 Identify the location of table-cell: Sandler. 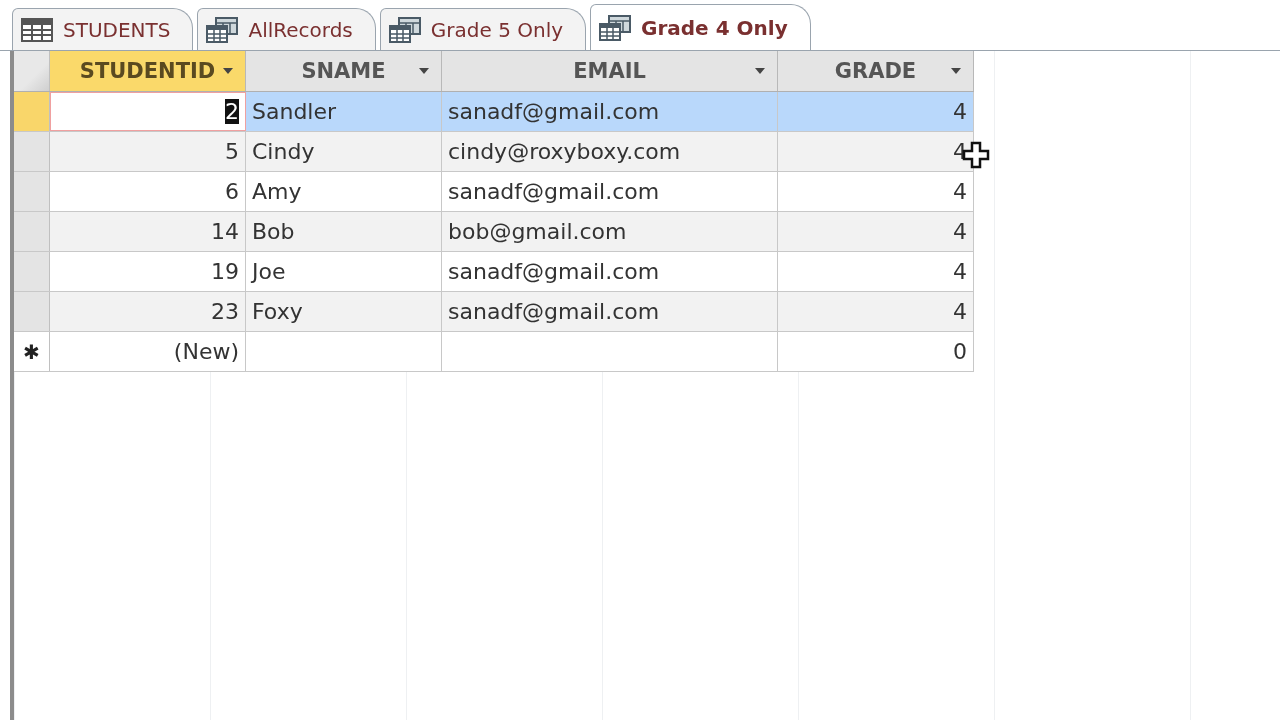
(344, 111).